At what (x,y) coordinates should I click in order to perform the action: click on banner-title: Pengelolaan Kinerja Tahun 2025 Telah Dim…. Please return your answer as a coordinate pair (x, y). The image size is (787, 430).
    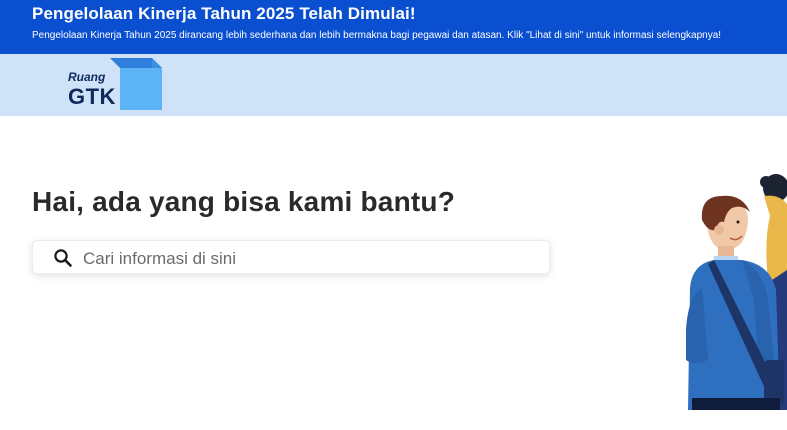
    Looking at the image, I should click on (224, 13).